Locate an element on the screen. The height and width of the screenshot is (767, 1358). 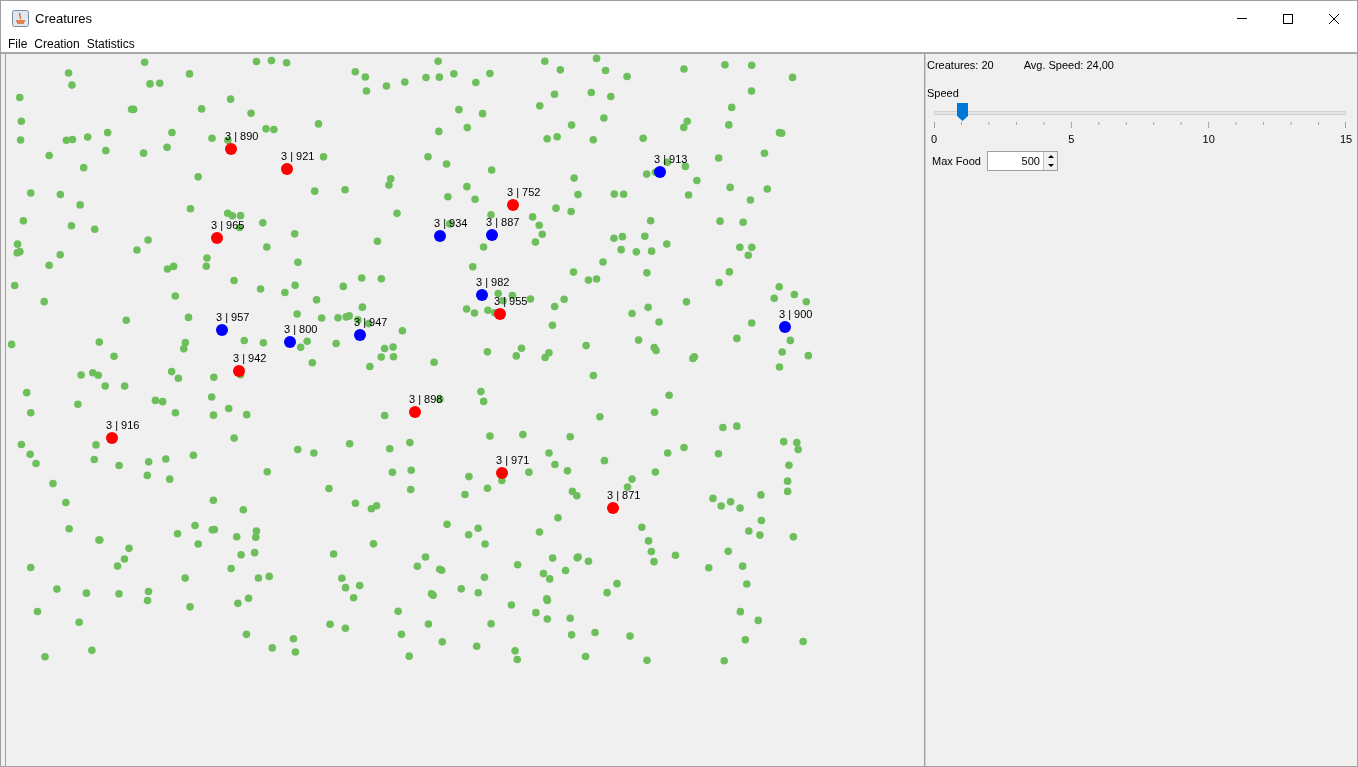
slider-thumb is located at coordinates (962, 112).